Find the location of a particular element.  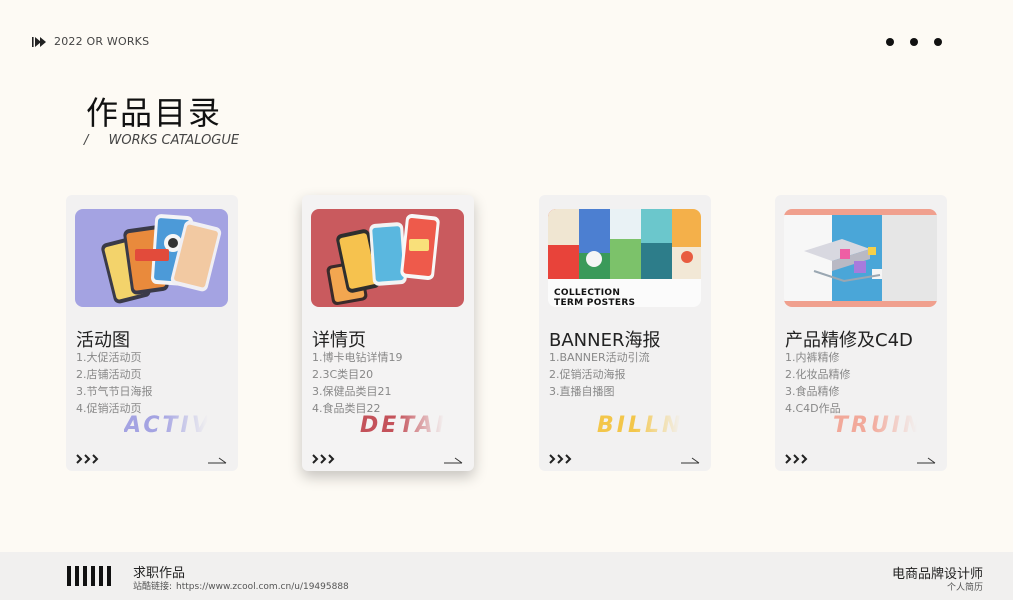

card-activity-image is located at coordinates (151, 258).